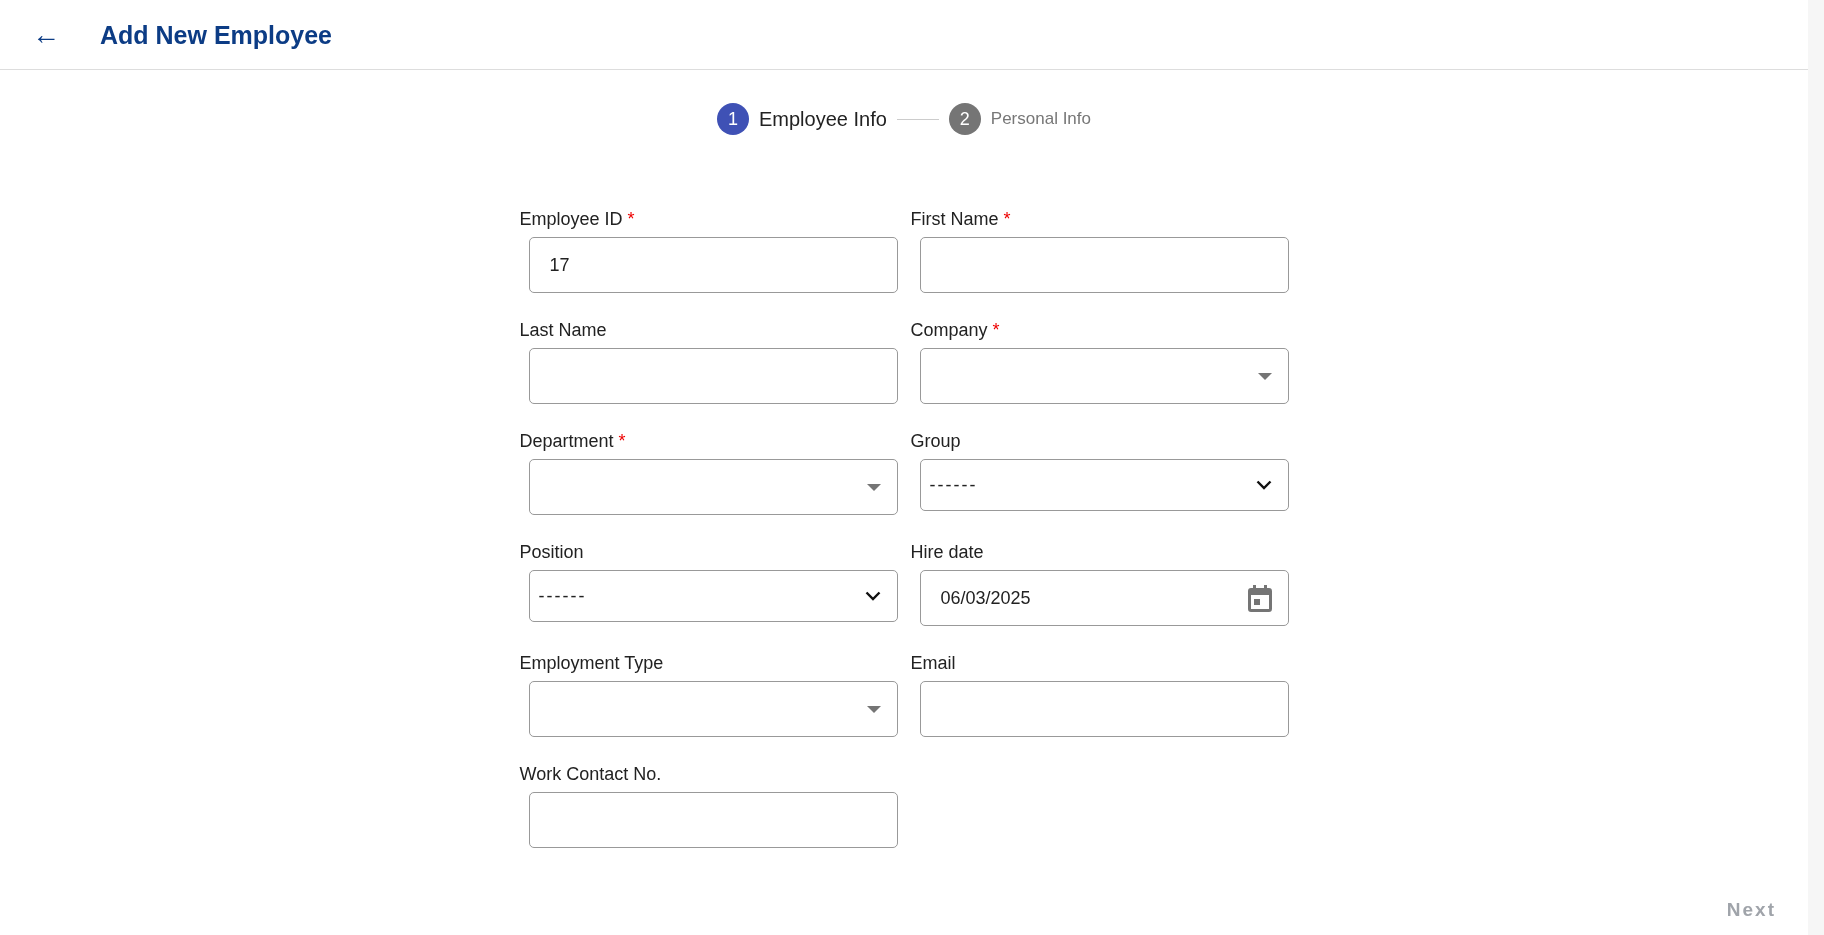 This screenshot has height=935, width=1824. Describe the element at coordinates (822, 119) in the screenshot. I see `step-label: Employee Info` at that location.